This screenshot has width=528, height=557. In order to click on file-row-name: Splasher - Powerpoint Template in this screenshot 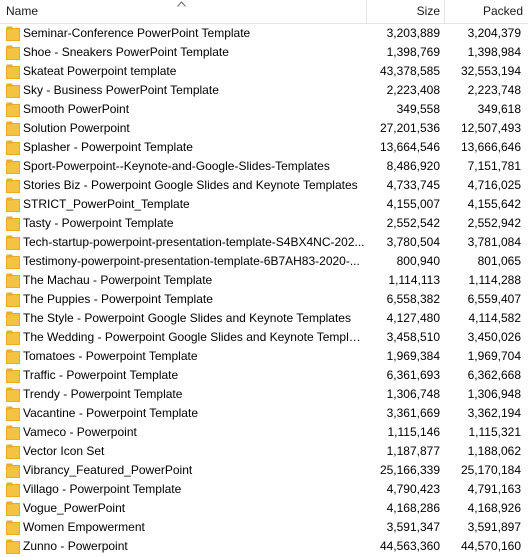, I will do `click(108, 147)`.